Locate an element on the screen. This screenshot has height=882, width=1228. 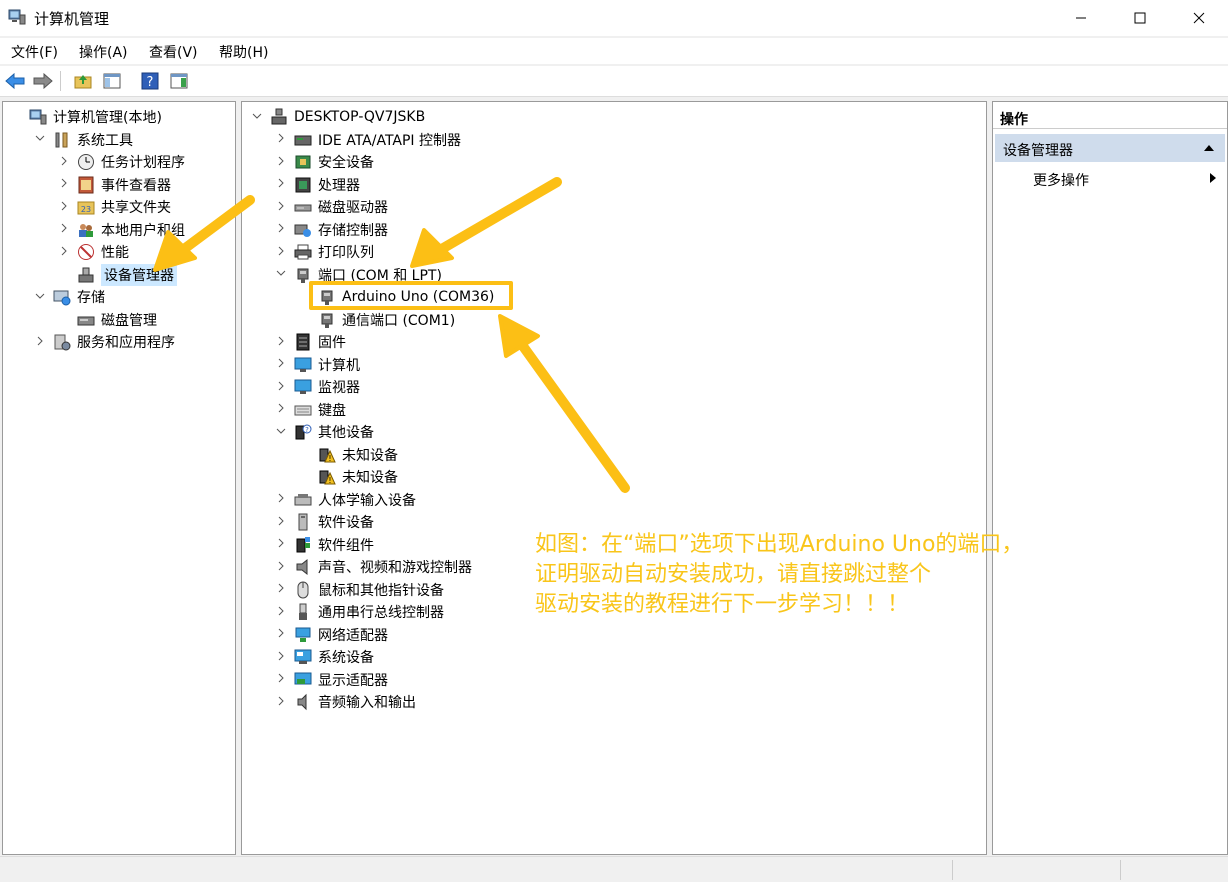
device-tree-item: 打印队列 is located at coordinates (324, 252).